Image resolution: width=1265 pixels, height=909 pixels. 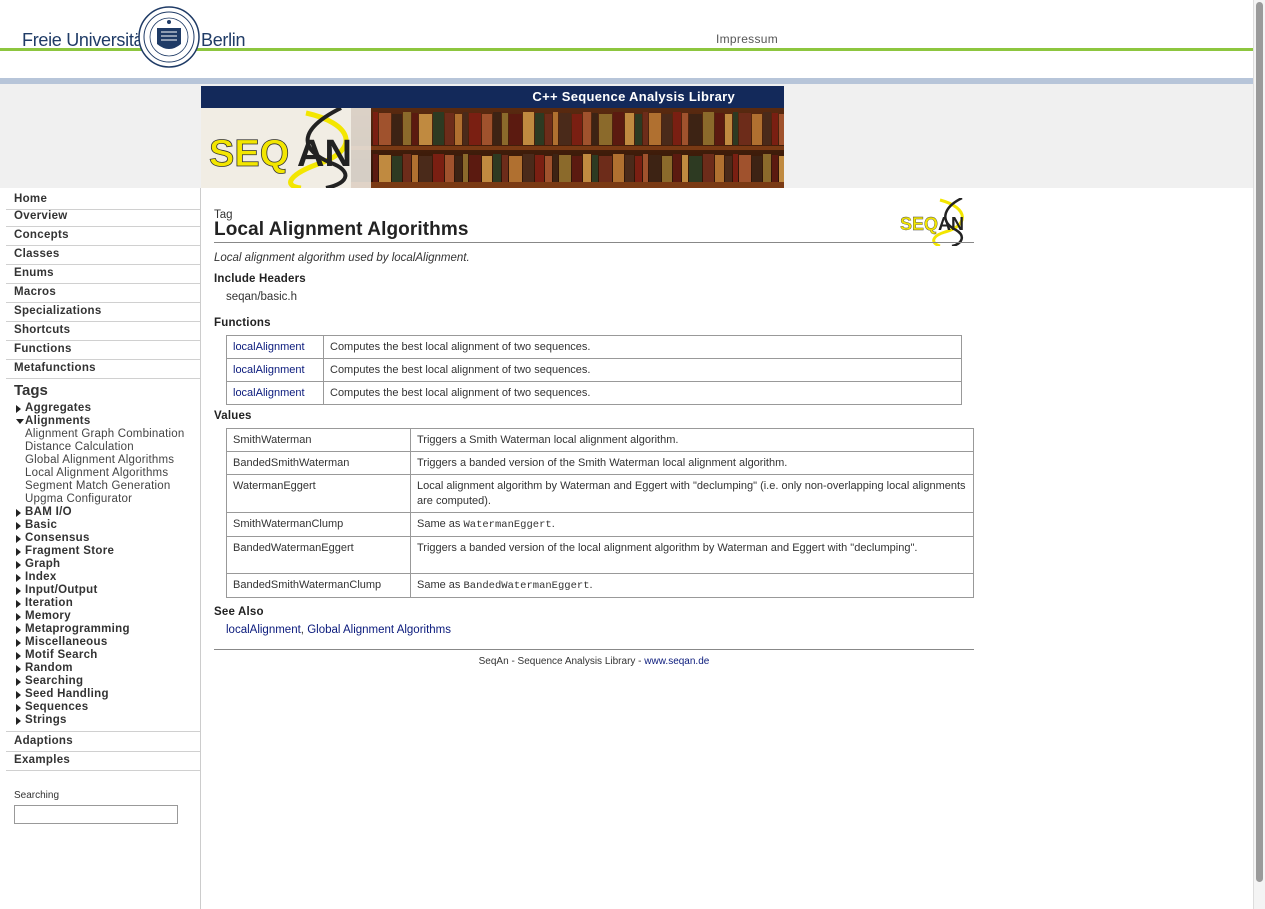 What do you see at coordinates (103, 255) in the screenshot?
I see `nav-item-classes: Classes` at bounding box center [103, 255].